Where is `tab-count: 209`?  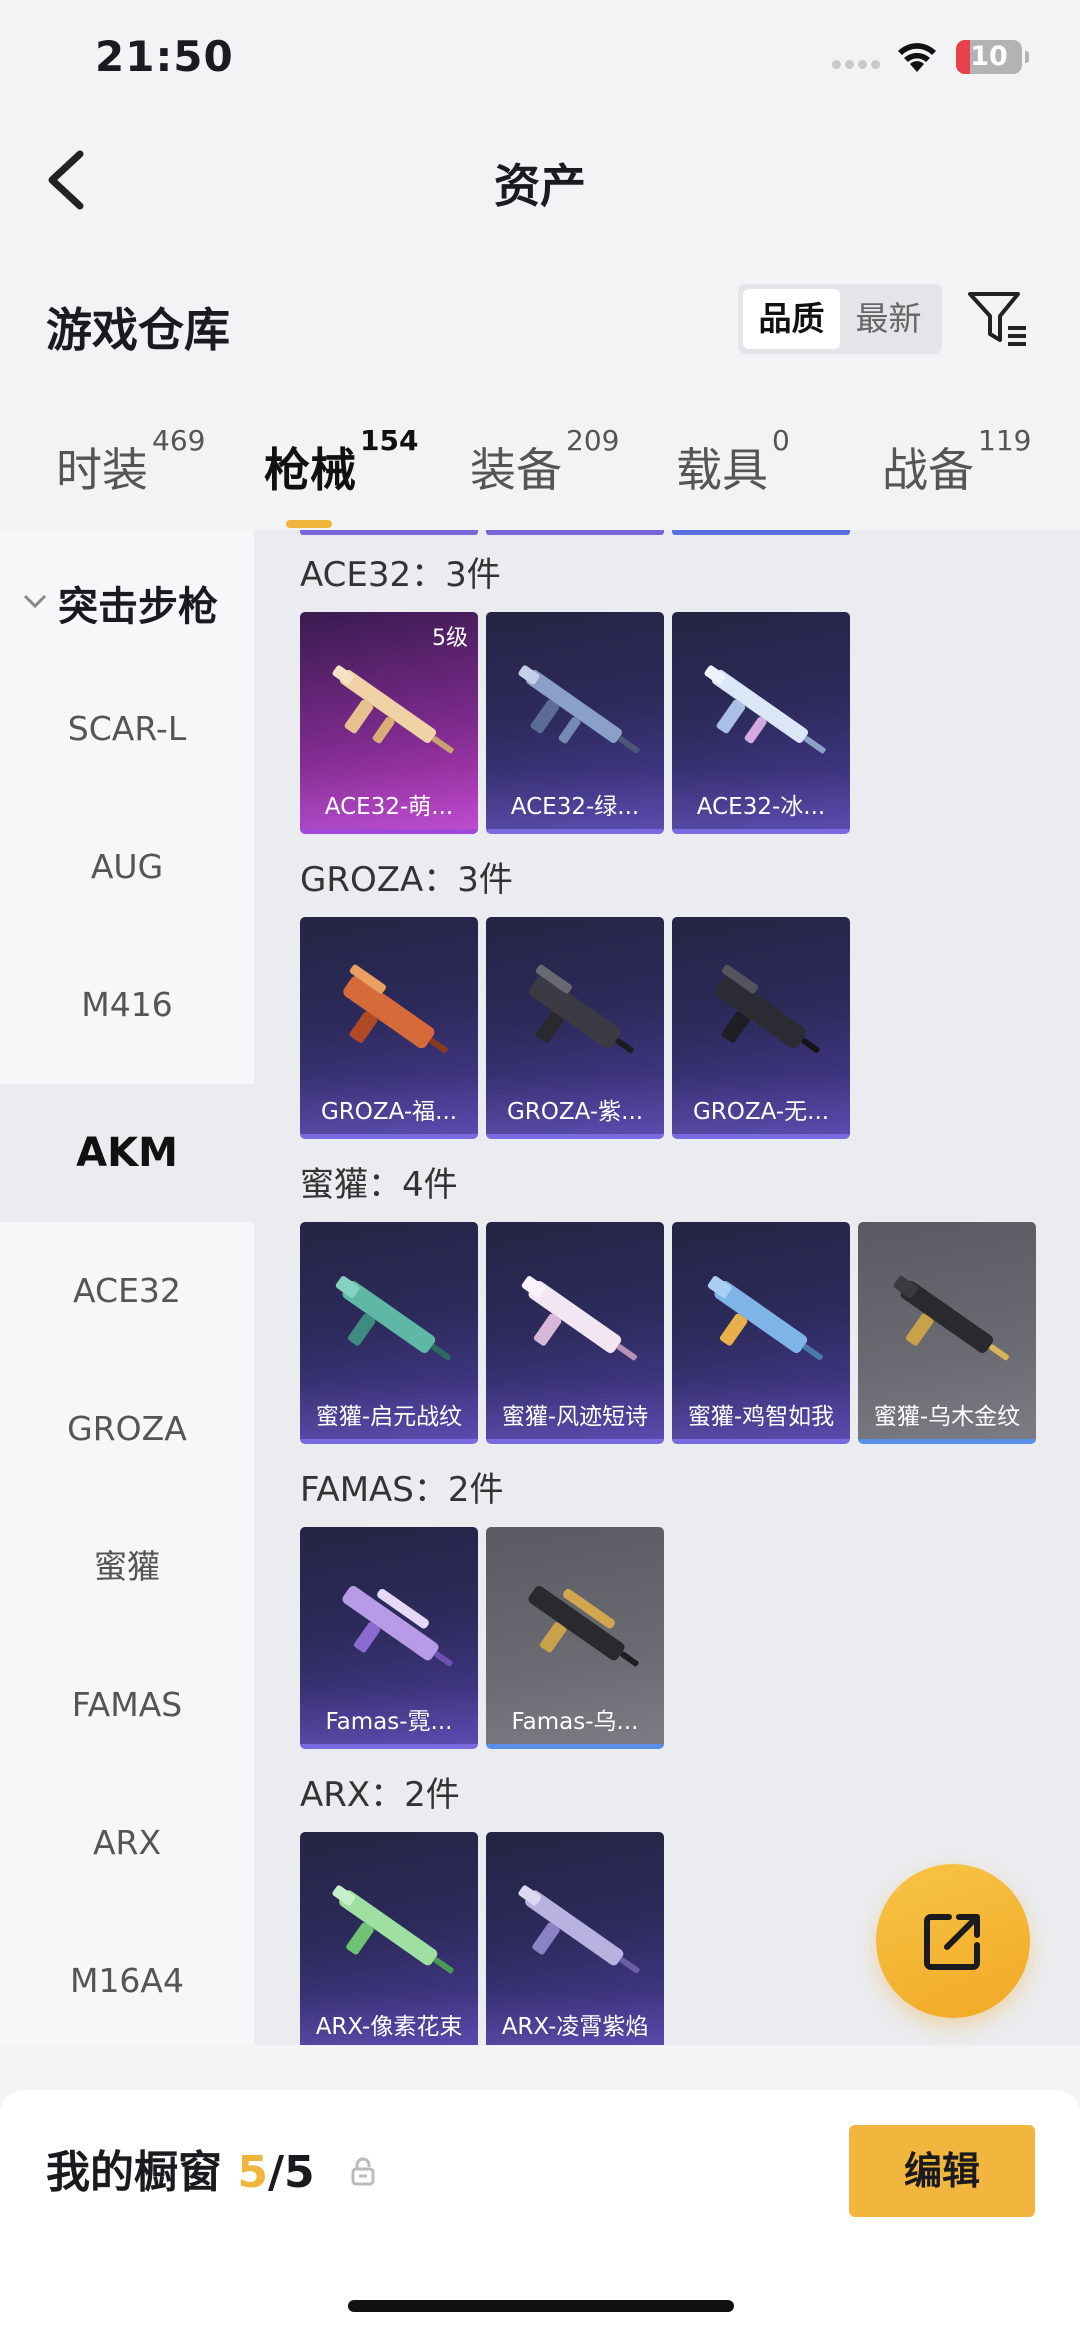 tab-count: 209 is located at coordinates (593, 440).